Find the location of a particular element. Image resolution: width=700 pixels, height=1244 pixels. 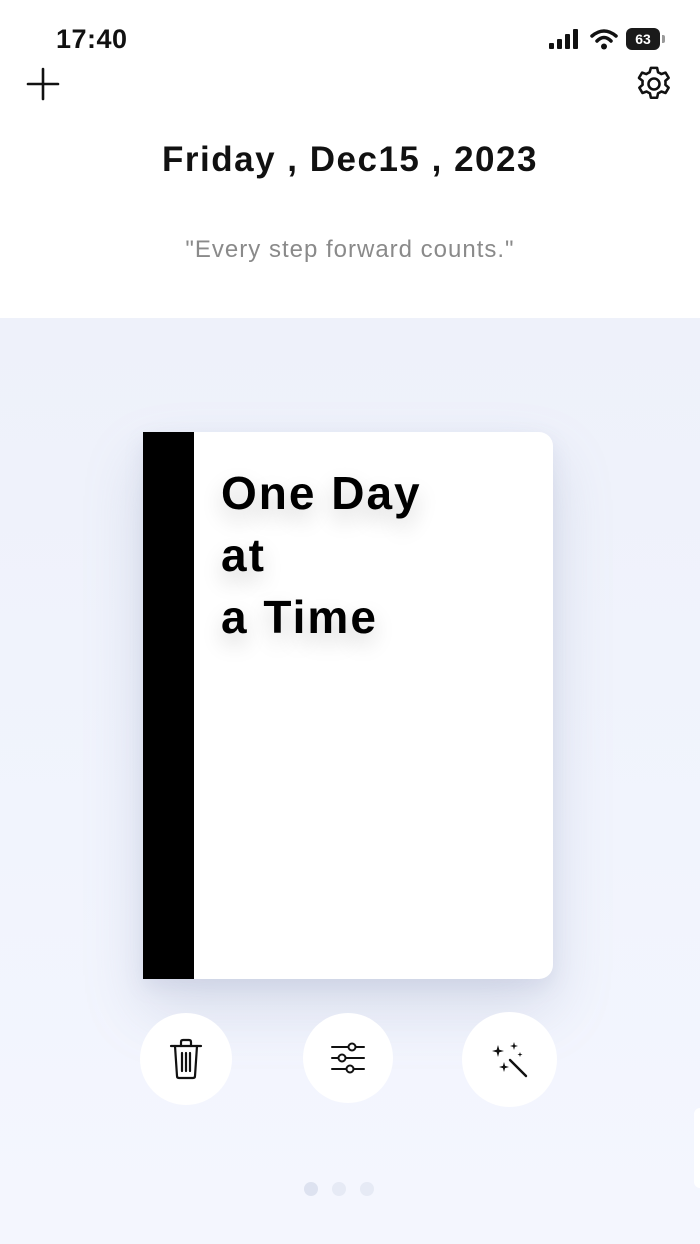

status-icons: 63 is located at coordinates (606, 39).